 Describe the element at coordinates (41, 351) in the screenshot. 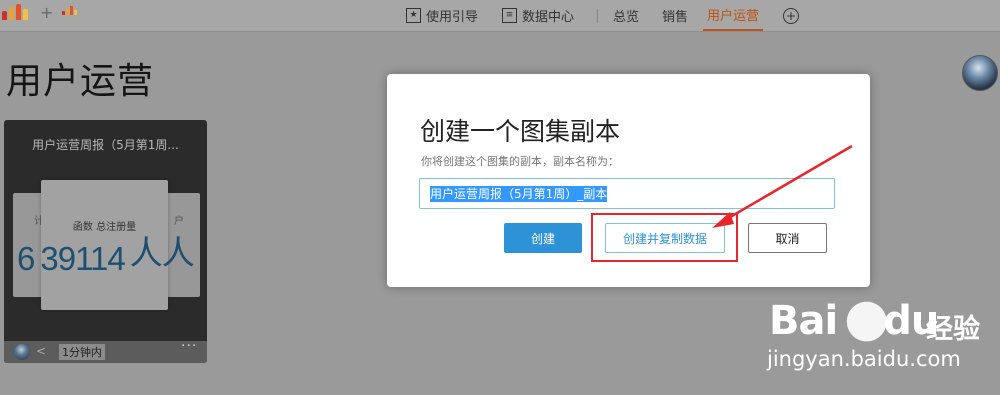

I see `share-icon: <` at that location.